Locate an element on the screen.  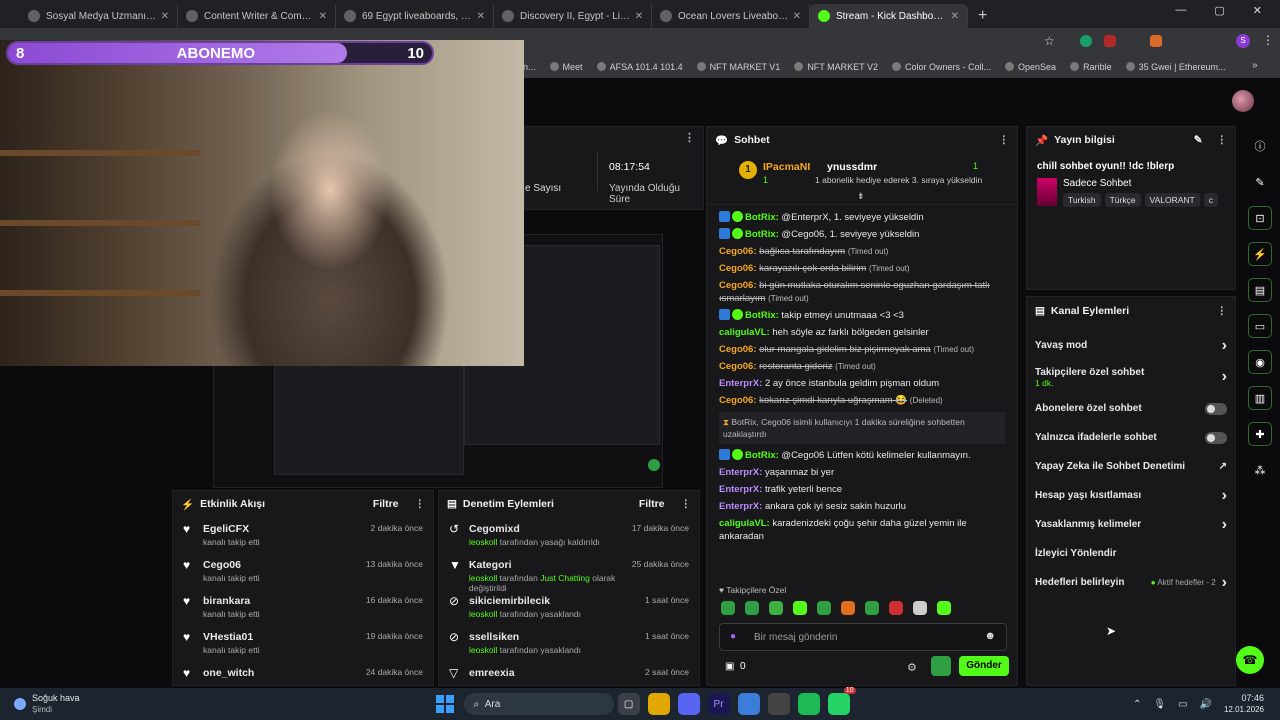
taskbar-search: ⌕ Ara is located at coordinates (538, 704).